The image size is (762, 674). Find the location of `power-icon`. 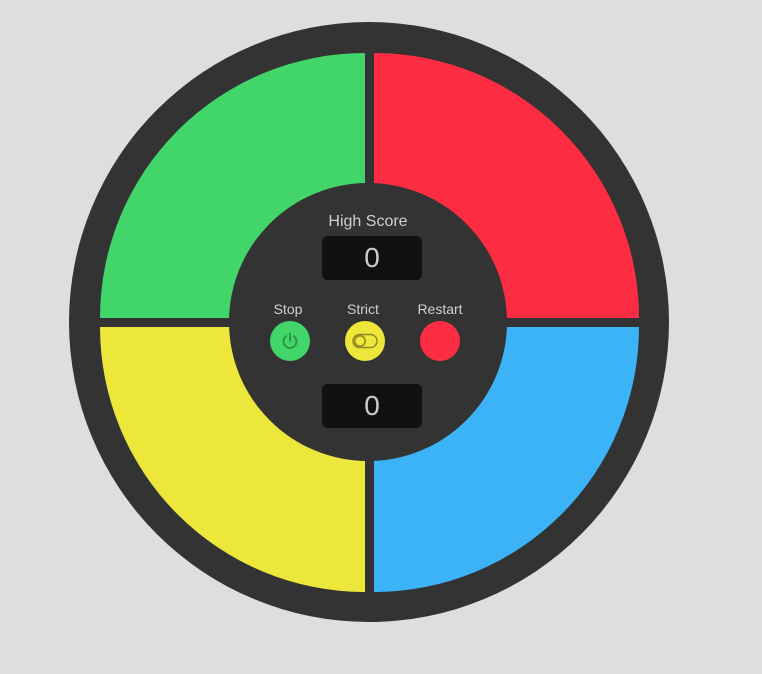

power-icon is located at coordinates (290, 341).